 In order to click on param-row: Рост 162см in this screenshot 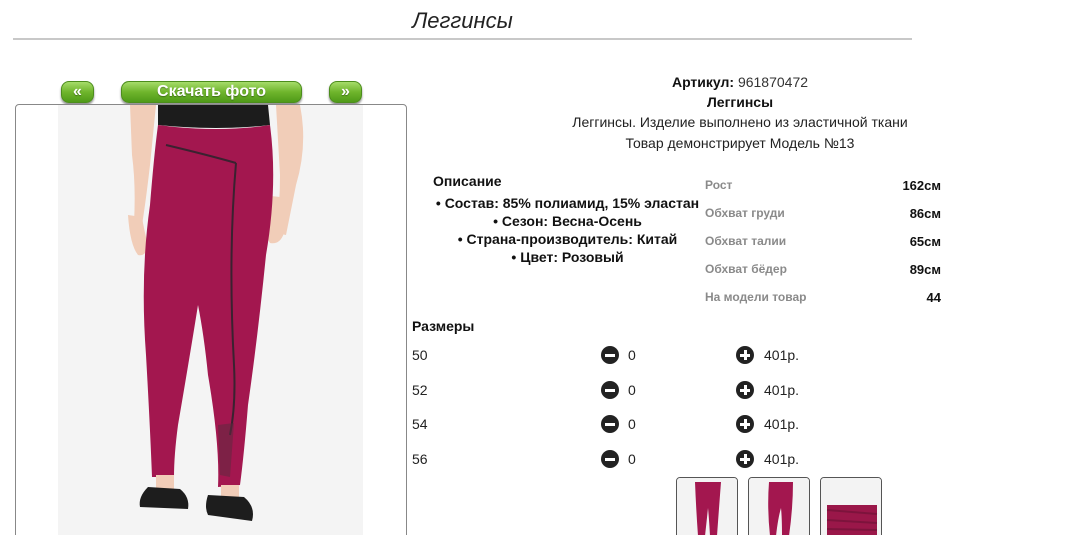, I will do `click(823, 190)`.